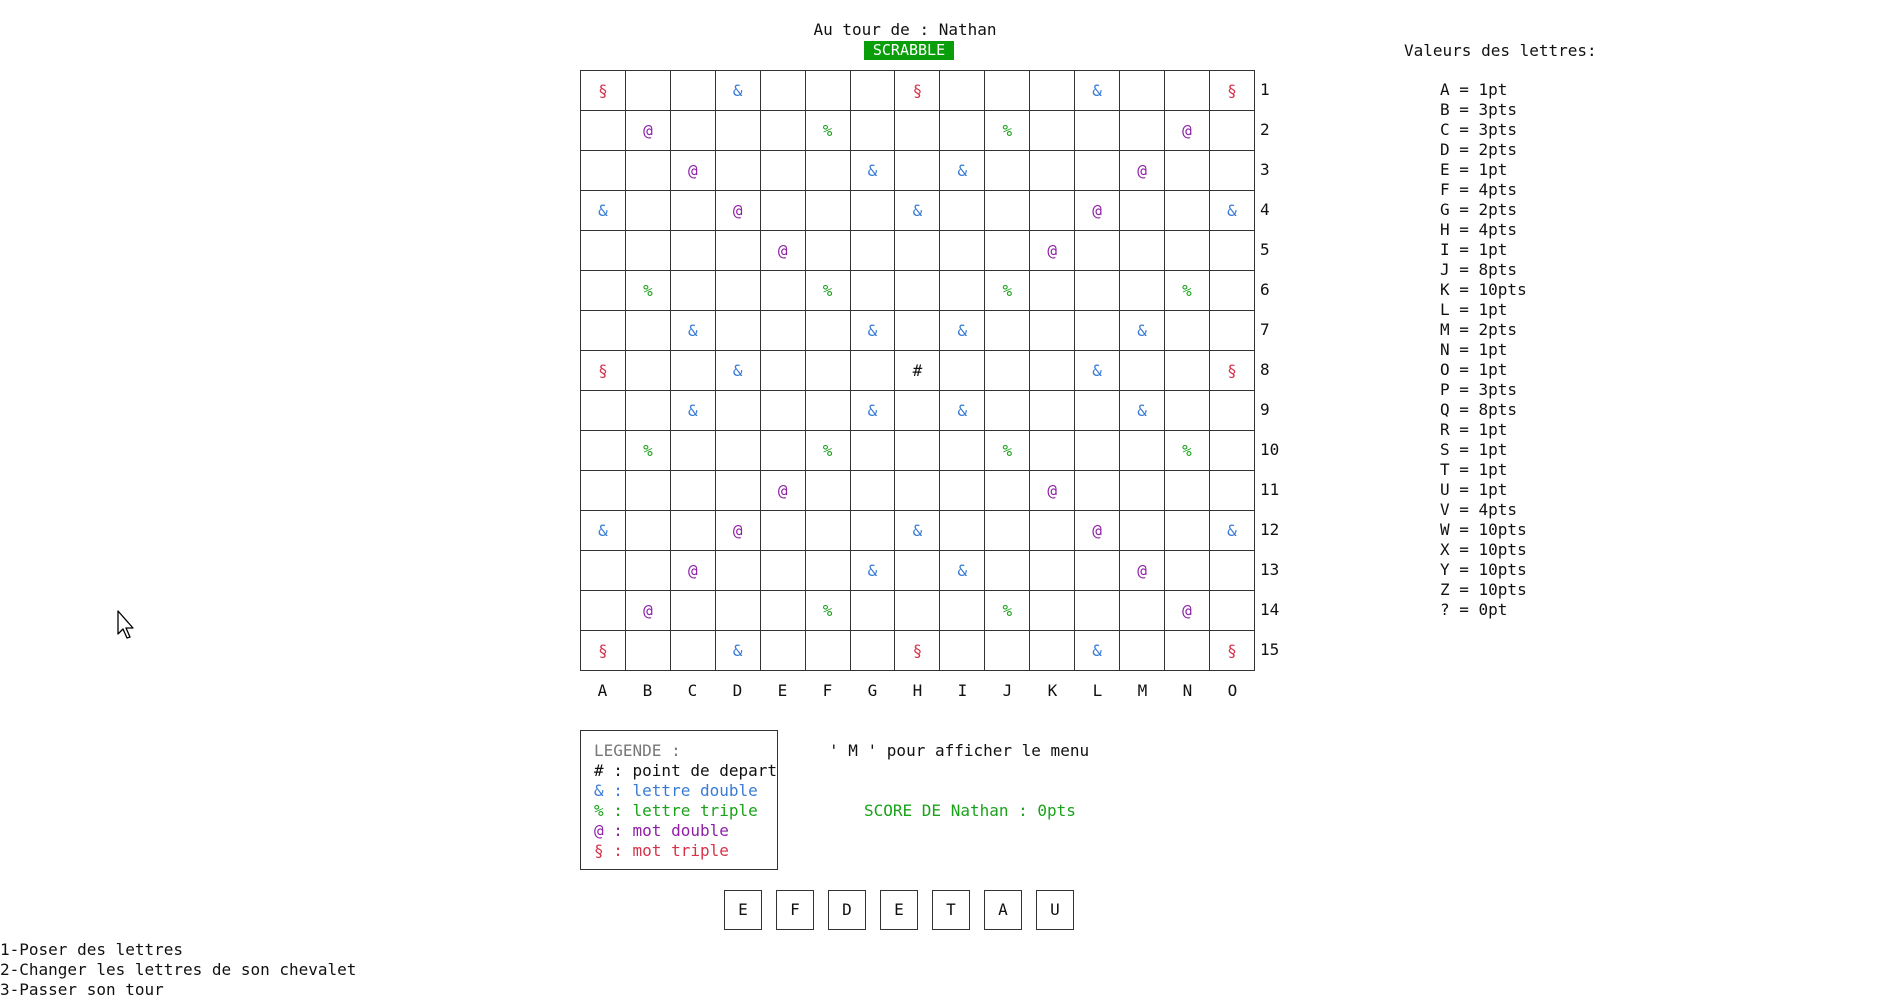 The width and height of the screenshot is (1899, 1001). I want to click on board-cell-G5, so click(872, 250).